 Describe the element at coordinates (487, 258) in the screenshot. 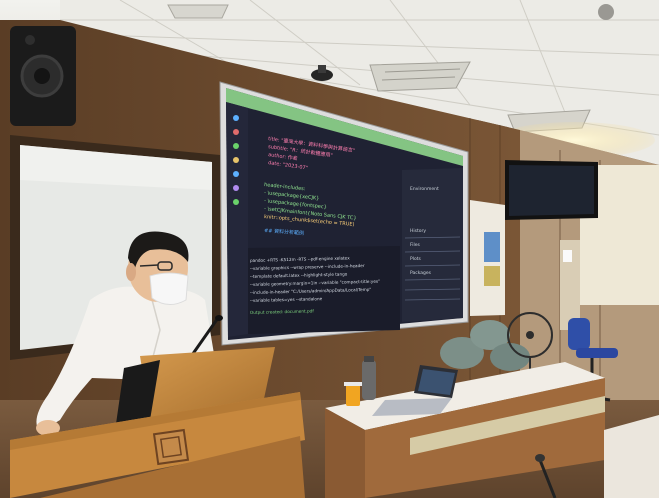

I see `side-board` at that location.